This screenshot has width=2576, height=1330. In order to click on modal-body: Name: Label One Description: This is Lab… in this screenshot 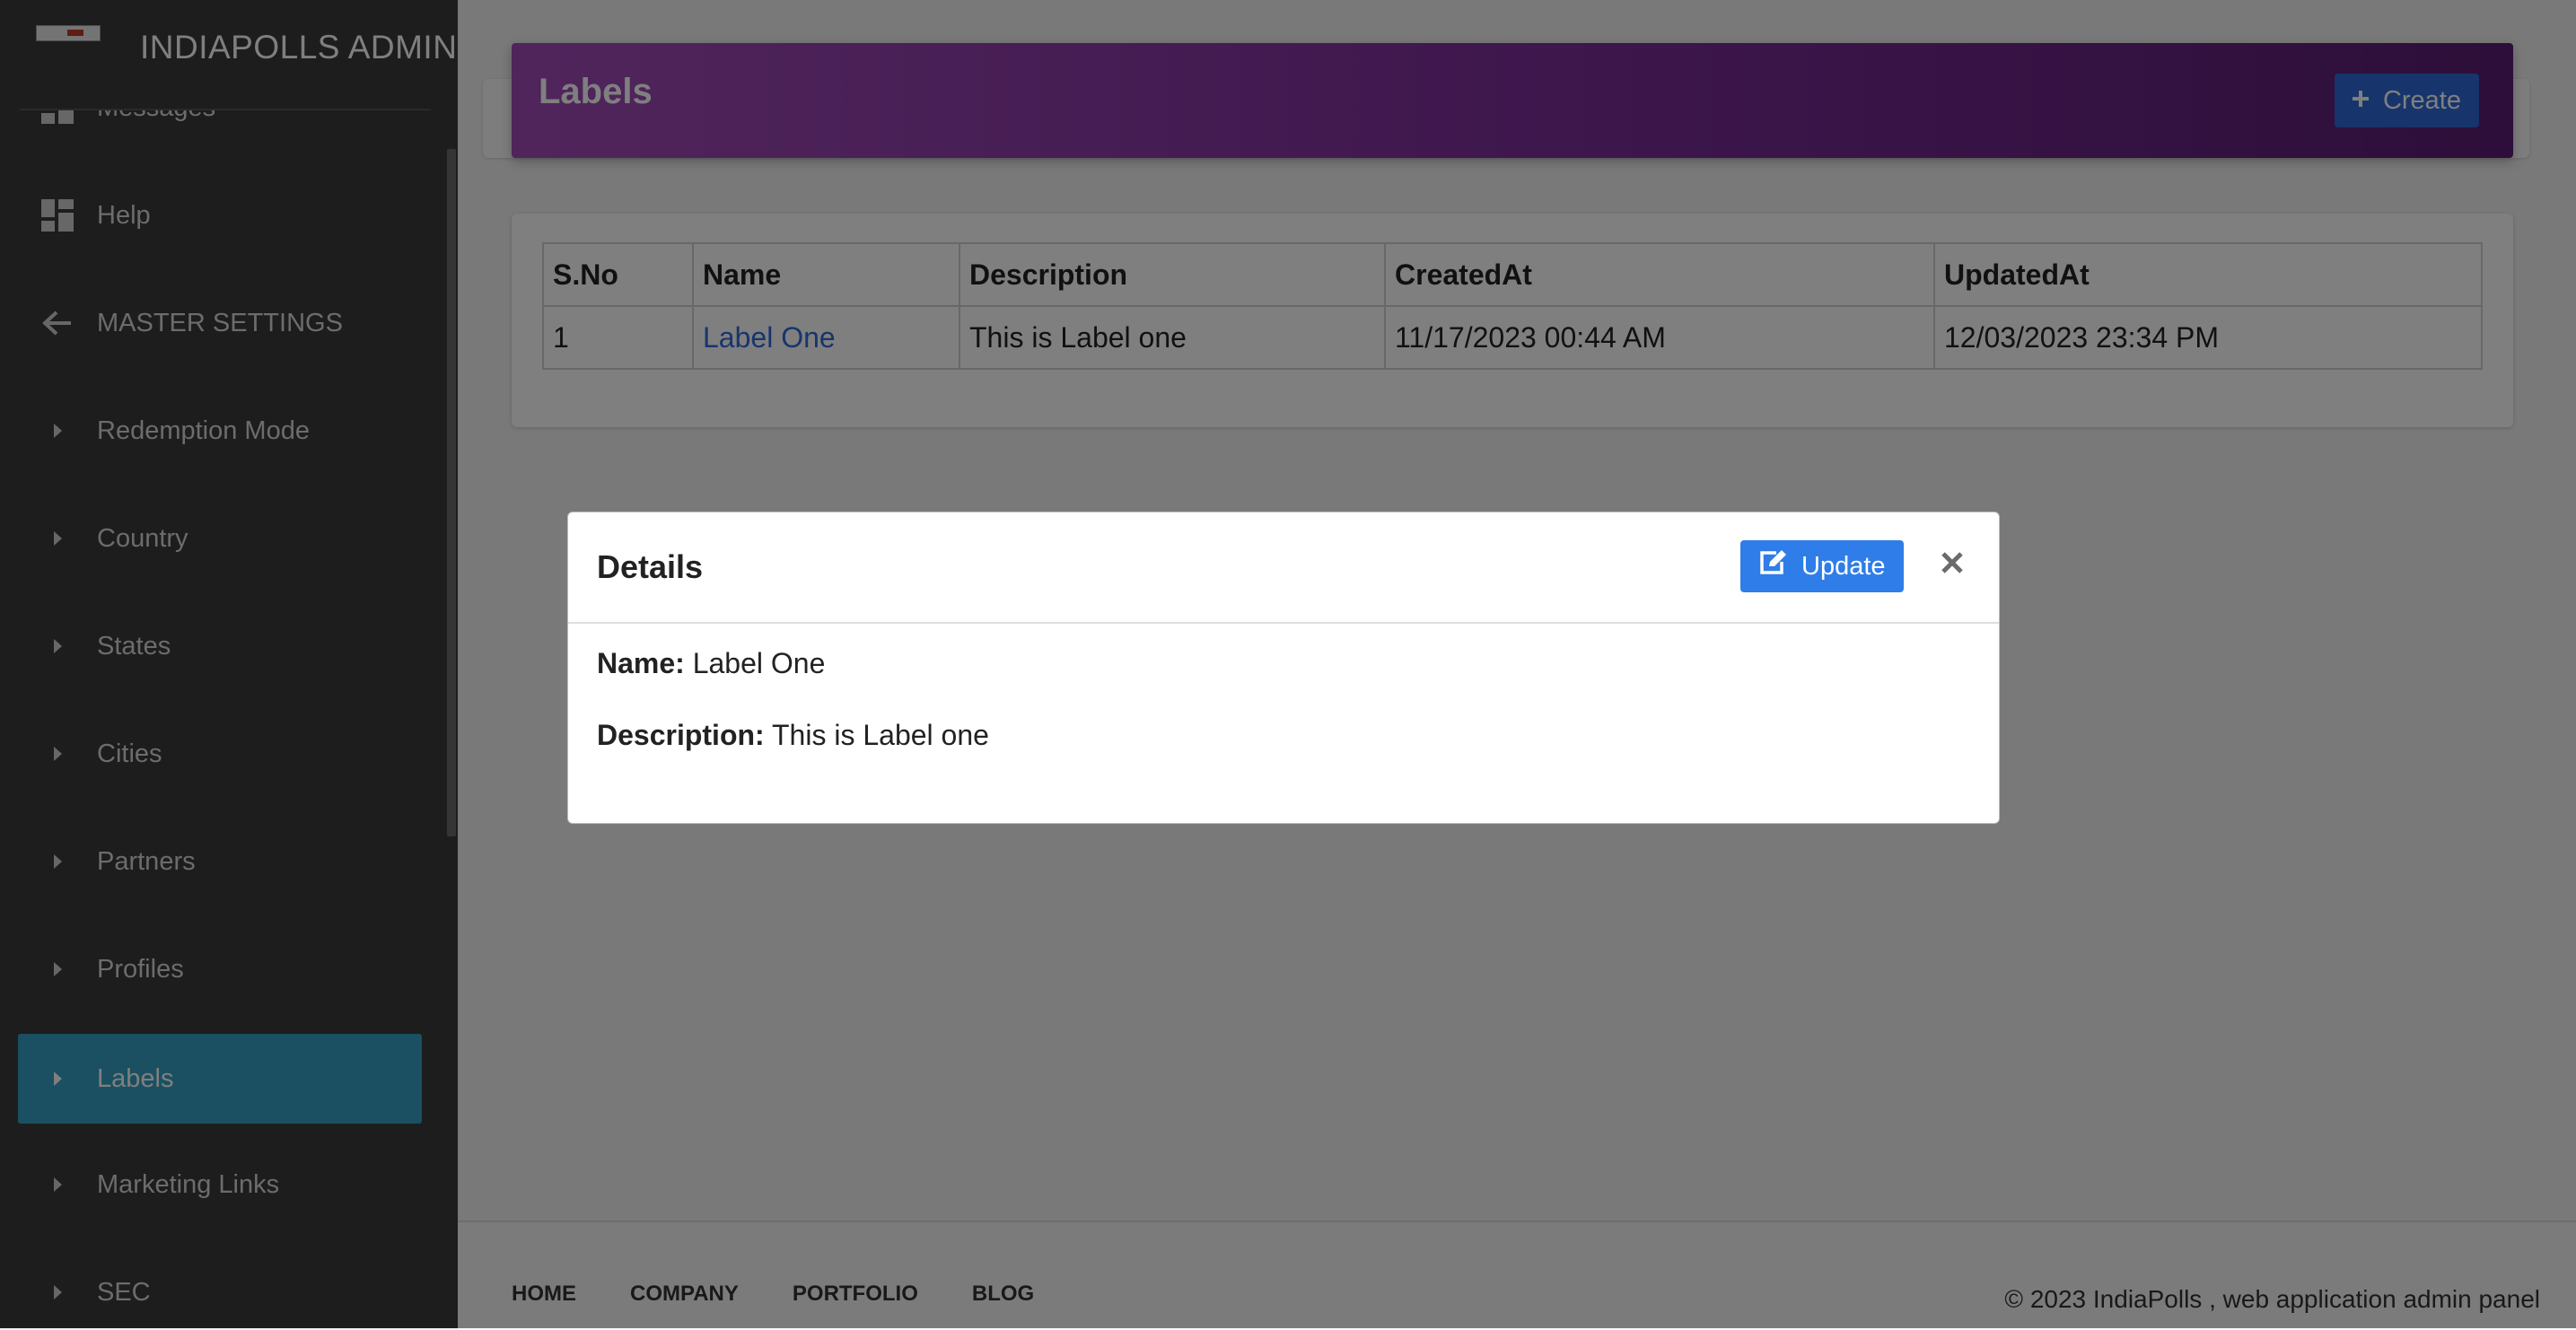, I will do `click(793, 719)`.